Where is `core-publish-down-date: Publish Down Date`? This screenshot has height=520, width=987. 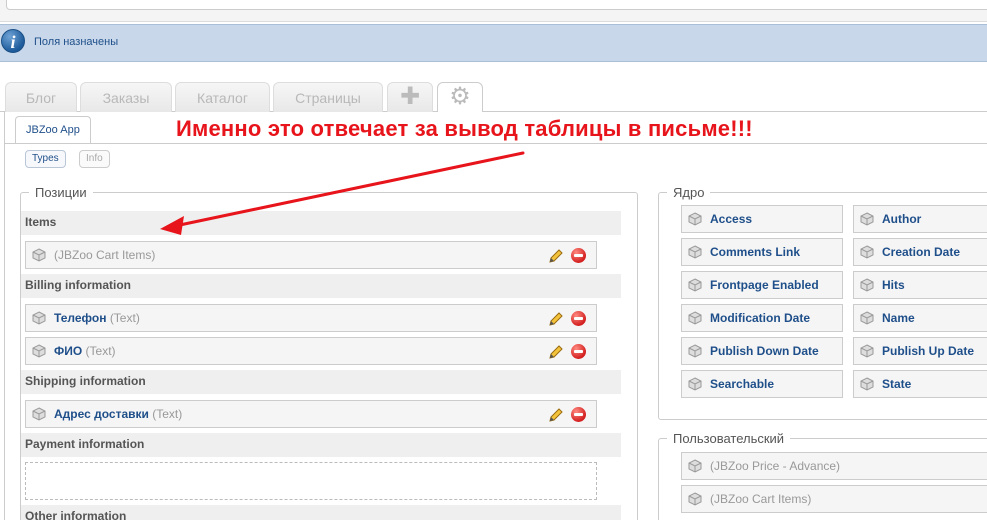
core-publish-down-date: Publish Down Date is located at coordinates (762, 351).